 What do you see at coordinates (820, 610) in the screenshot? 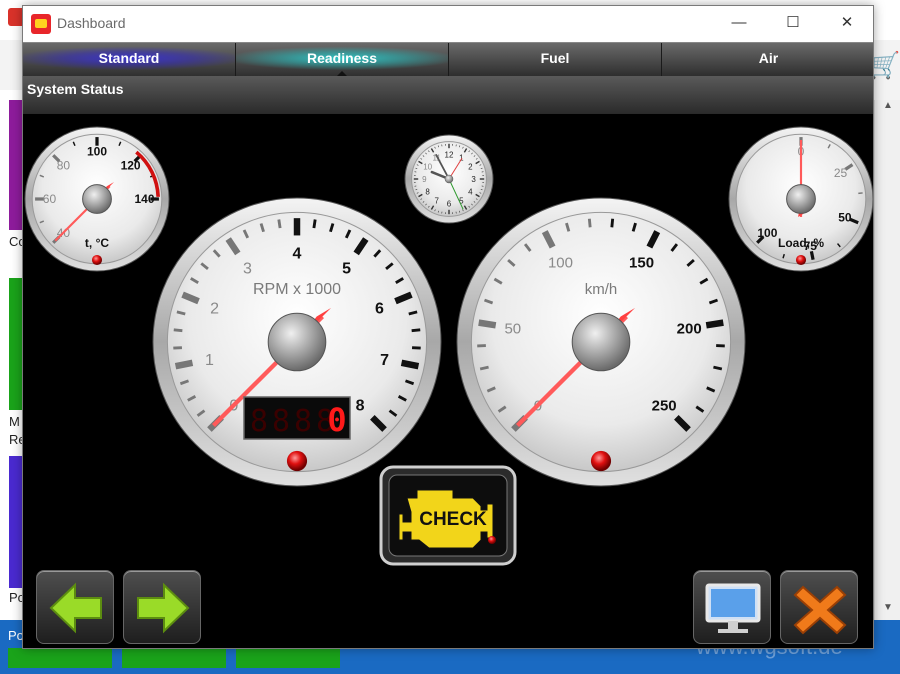
I see `close-x-icon` at bounding box center [820, 610].